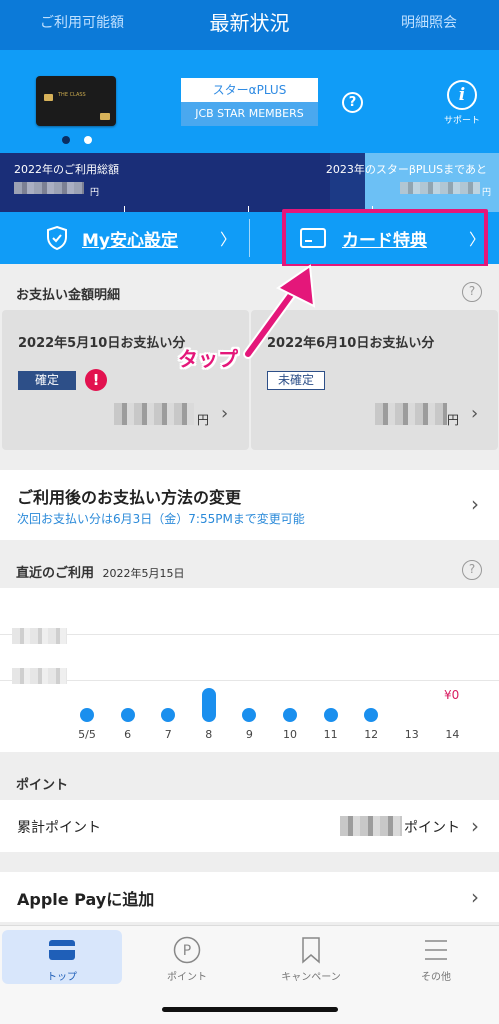  I want to click on payment-details-title: お支払い金額明細, so click(68, 295).